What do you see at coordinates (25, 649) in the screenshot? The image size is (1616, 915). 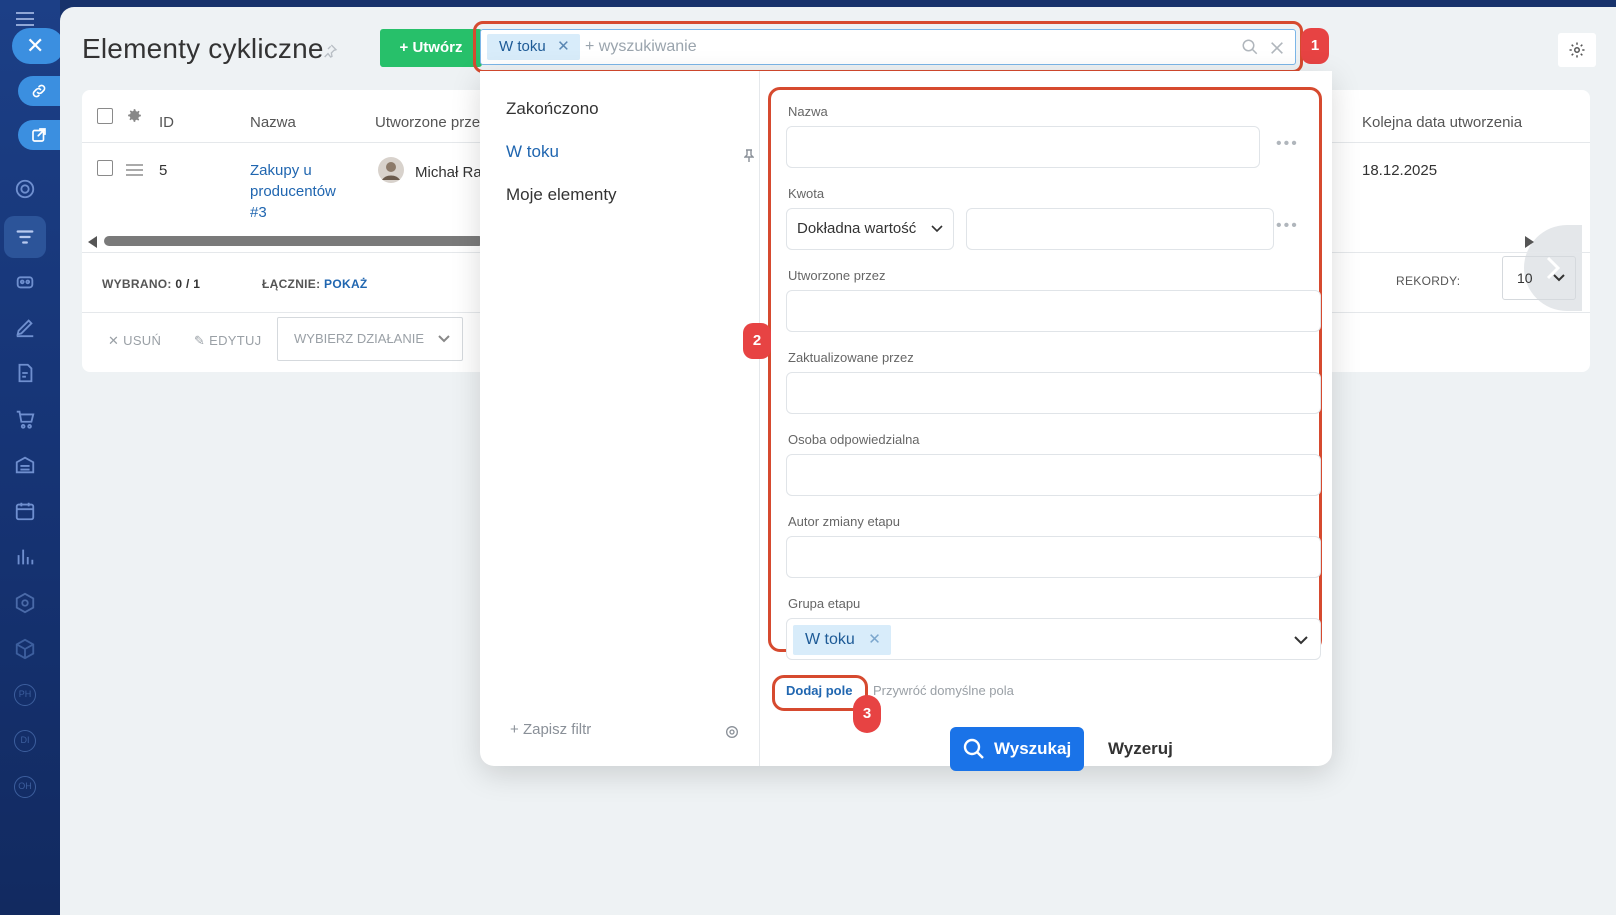 I see `box-icon` at bounding box center [25, 649].